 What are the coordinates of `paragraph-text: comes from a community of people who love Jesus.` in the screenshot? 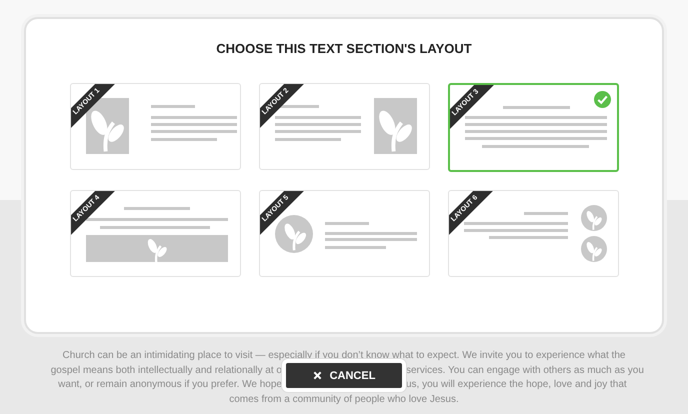 It's located at (344, 399).